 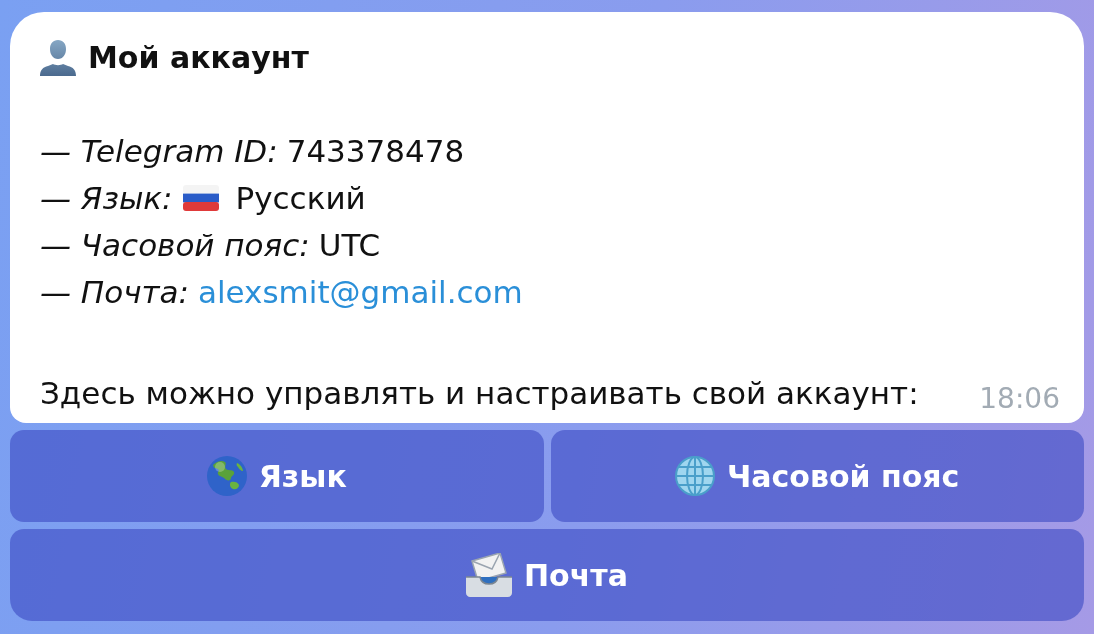 What do you see at coordinates (200, 197) in the screenshot?
I see `flag-icon` at bounding box center [200, 197].